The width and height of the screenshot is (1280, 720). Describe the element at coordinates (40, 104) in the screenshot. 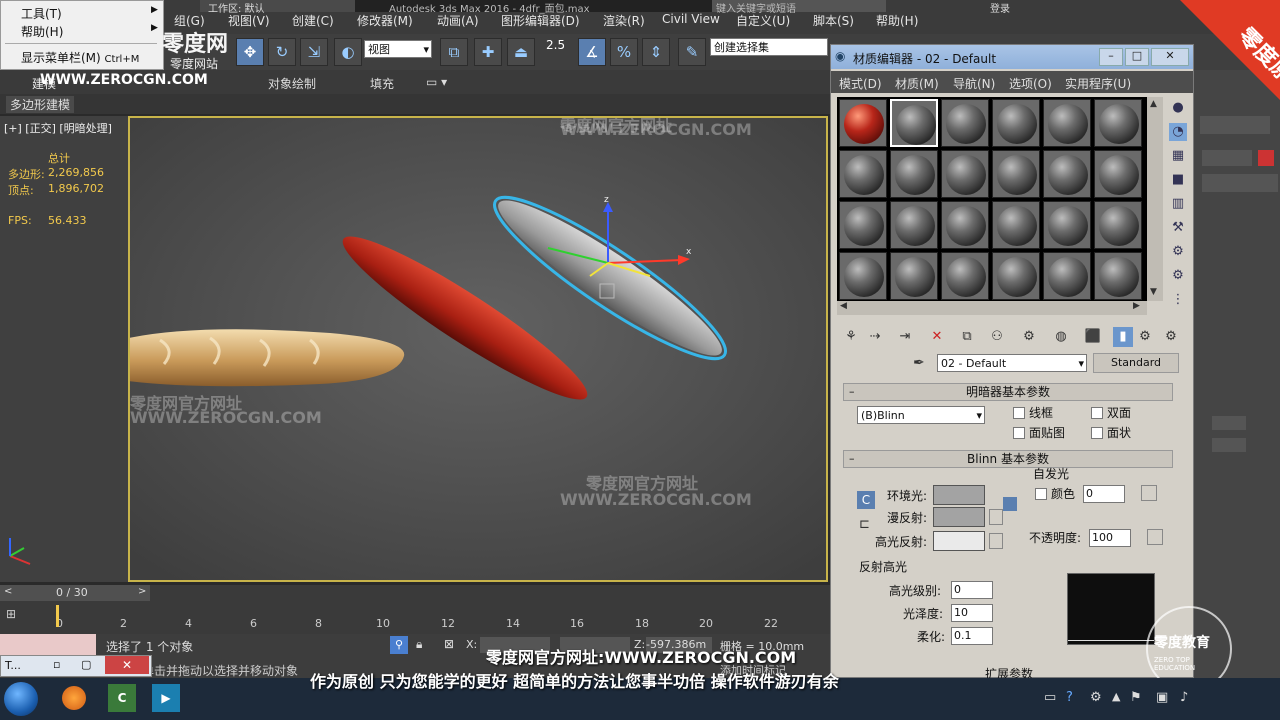

I see `polygon-modeling-tab: 多边形建模` at that location.